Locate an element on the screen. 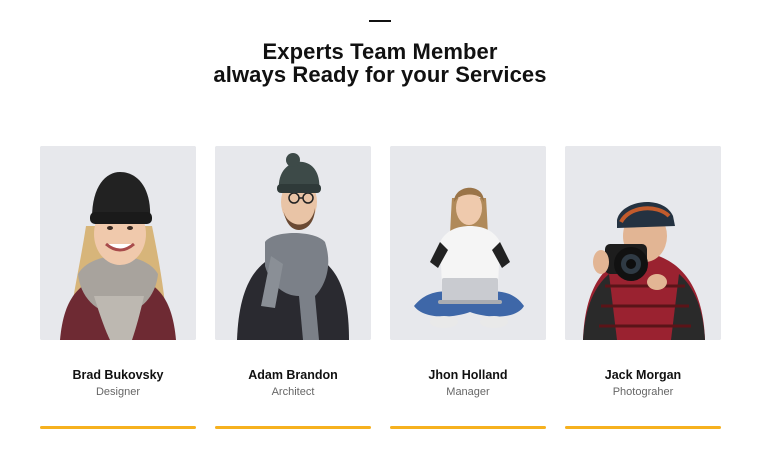  photographer-camera-portrait-icon is located at coordinates (643, 243).